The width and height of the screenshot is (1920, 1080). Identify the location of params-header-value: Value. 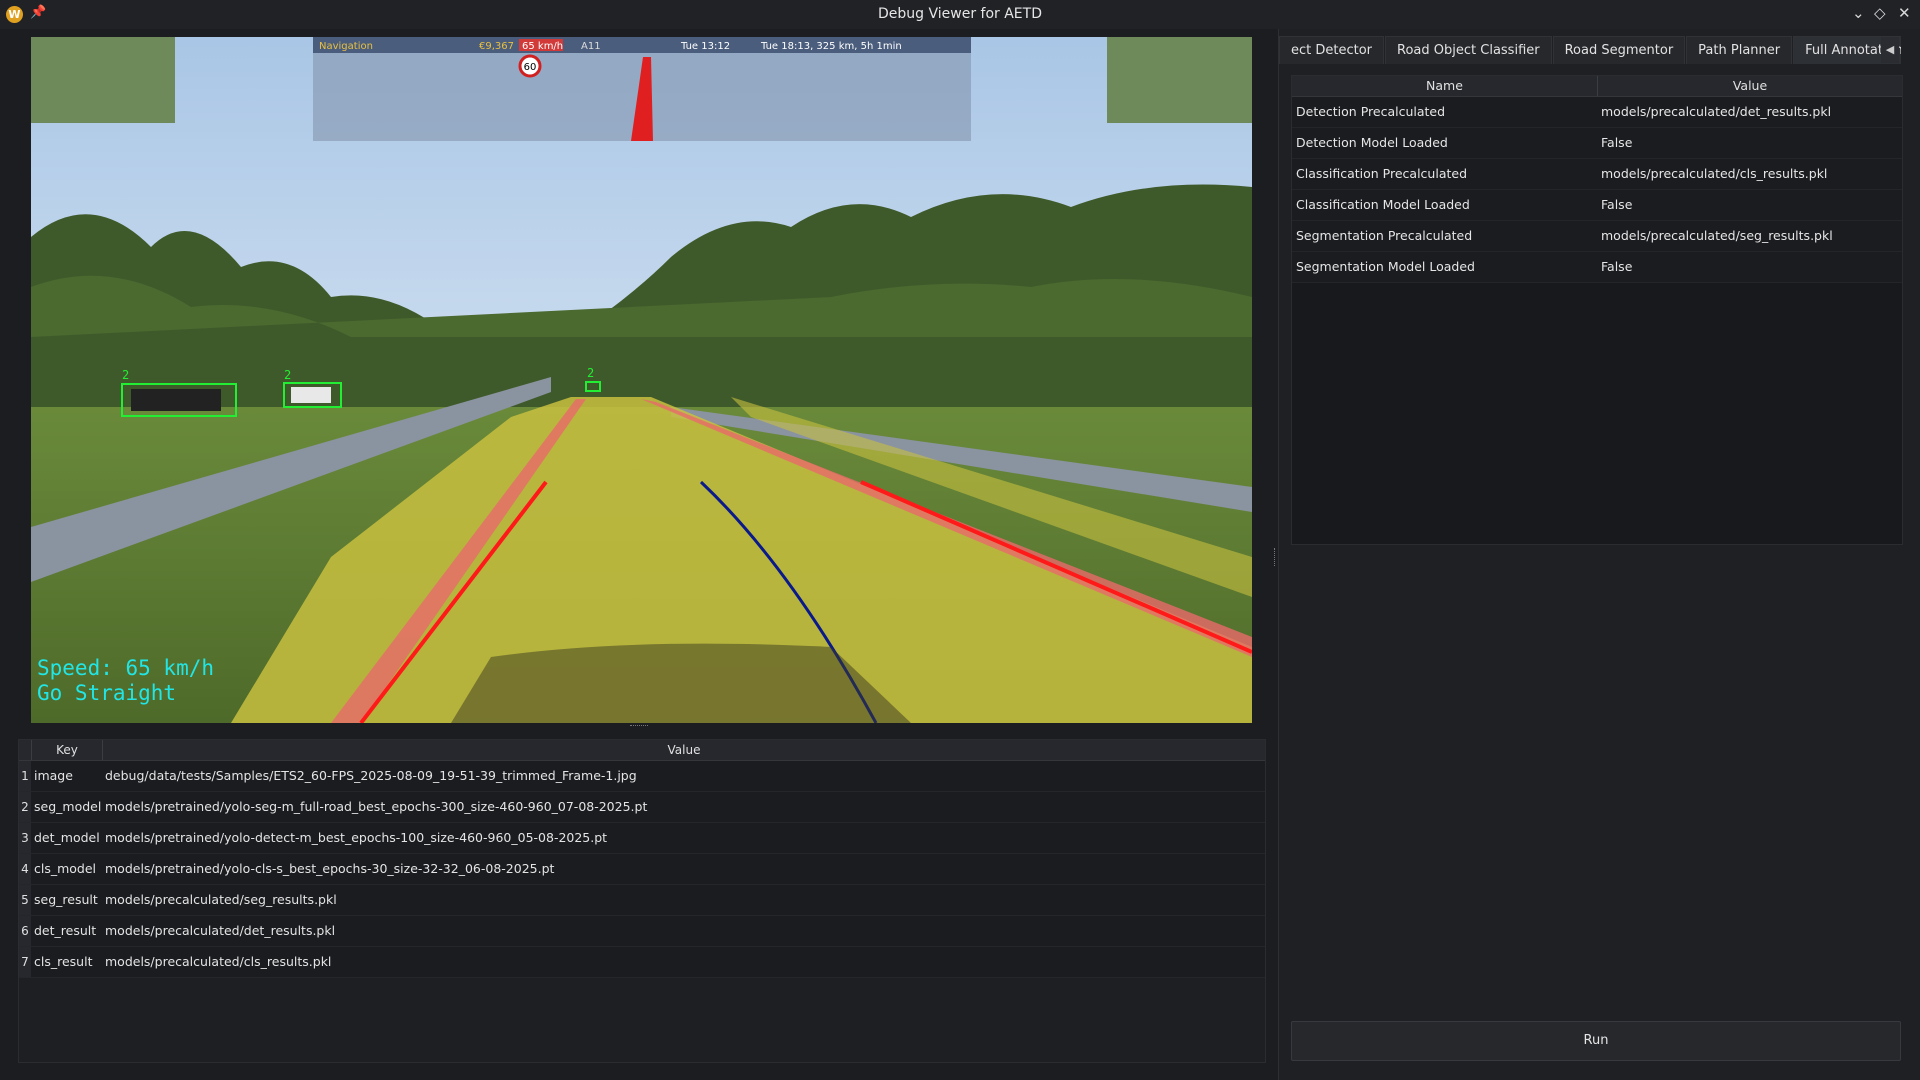
(1750, 86).